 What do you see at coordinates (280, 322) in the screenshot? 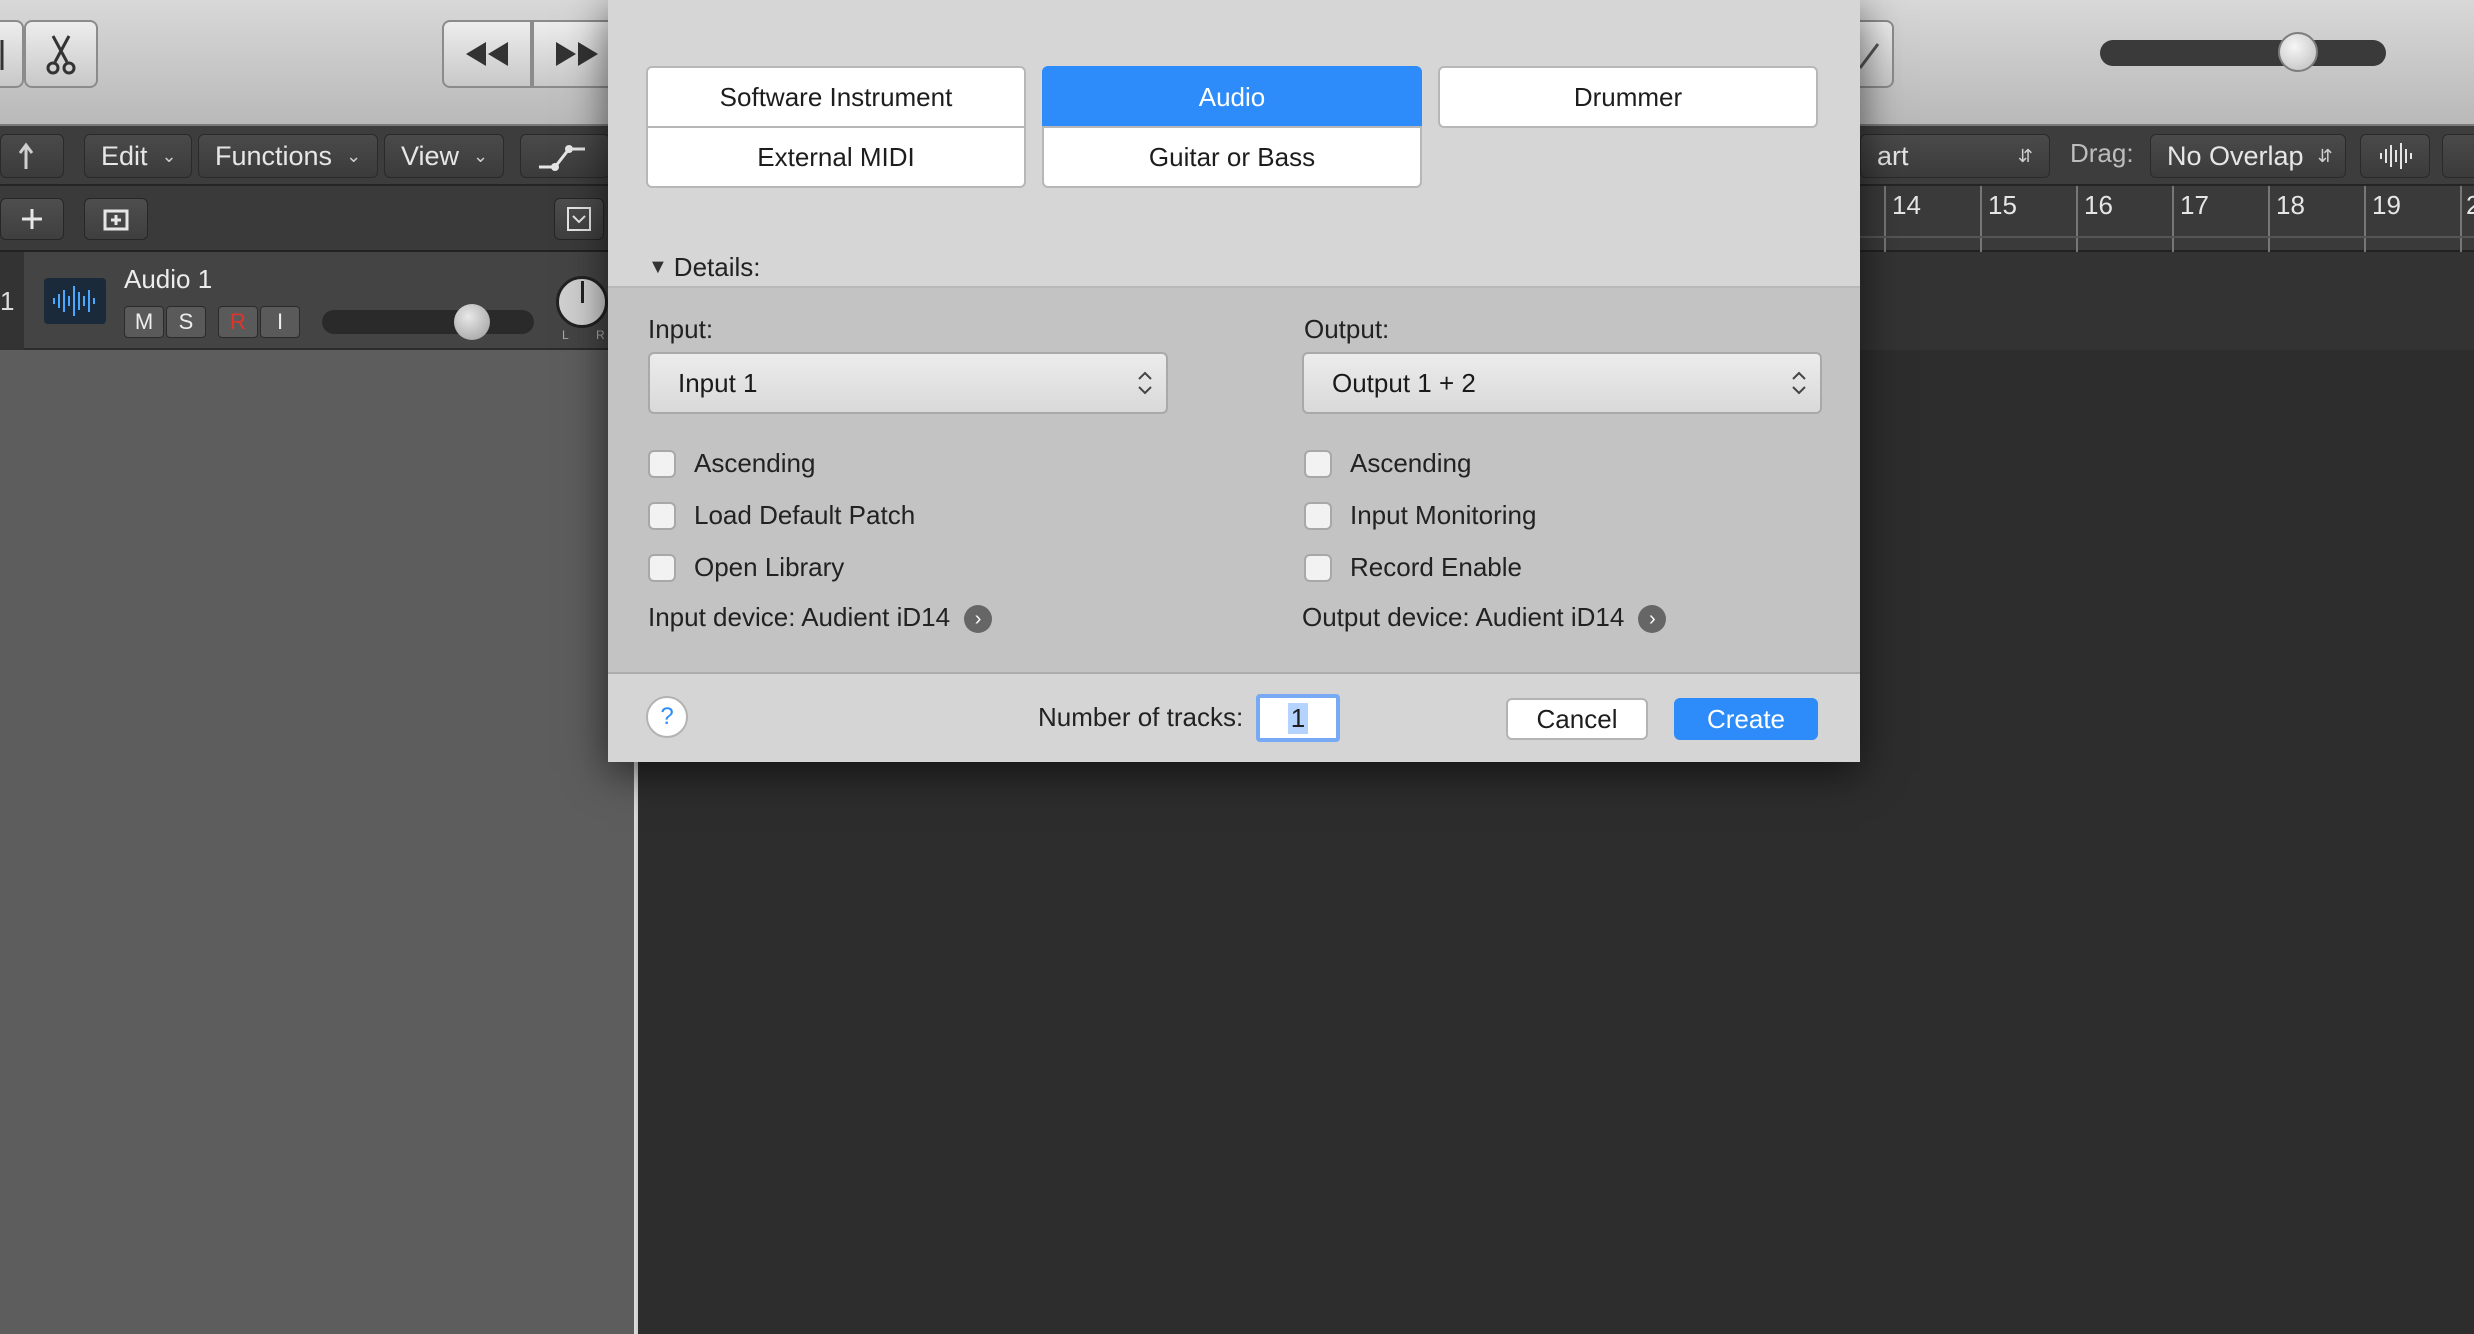
I see `input-monitoring-button: I` at bounding box center [280, 322].